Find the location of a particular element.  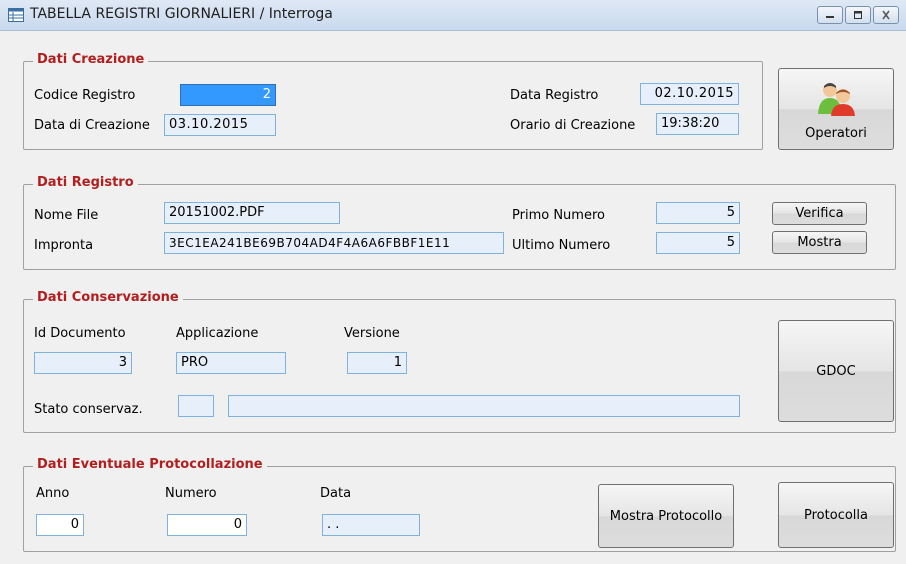

close-icon is located at coordinates (886, 15).